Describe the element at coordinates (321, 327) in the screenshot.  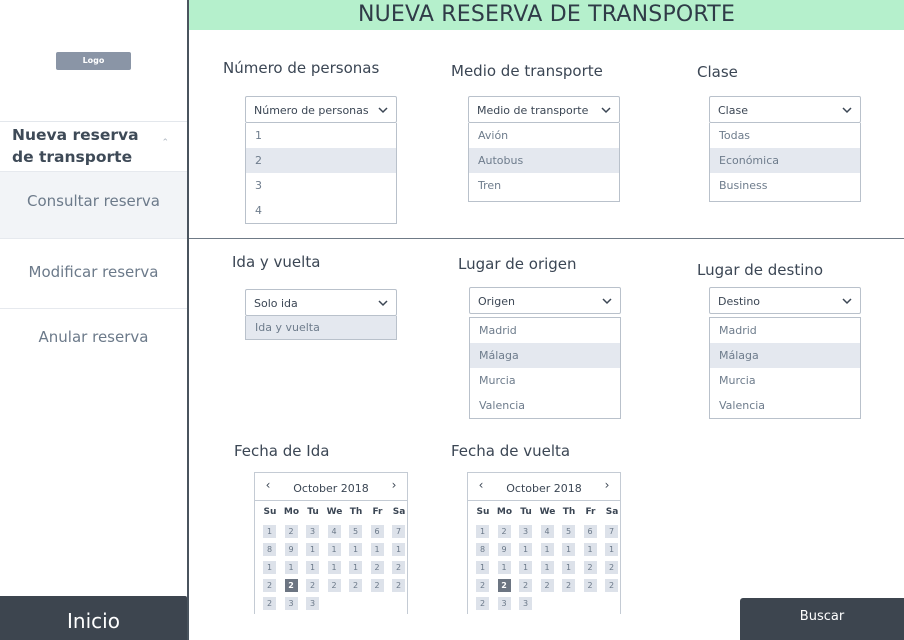
I see `option-ida-vuelta: Ida y vuelta` at that location.